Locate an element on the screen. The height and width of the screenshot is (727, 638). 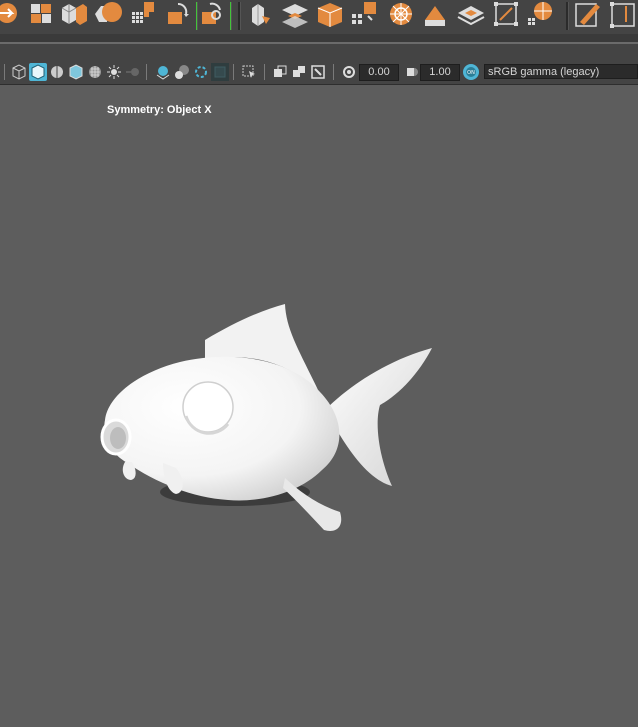
grid-fill-icon is located at coordinates (145, 15).